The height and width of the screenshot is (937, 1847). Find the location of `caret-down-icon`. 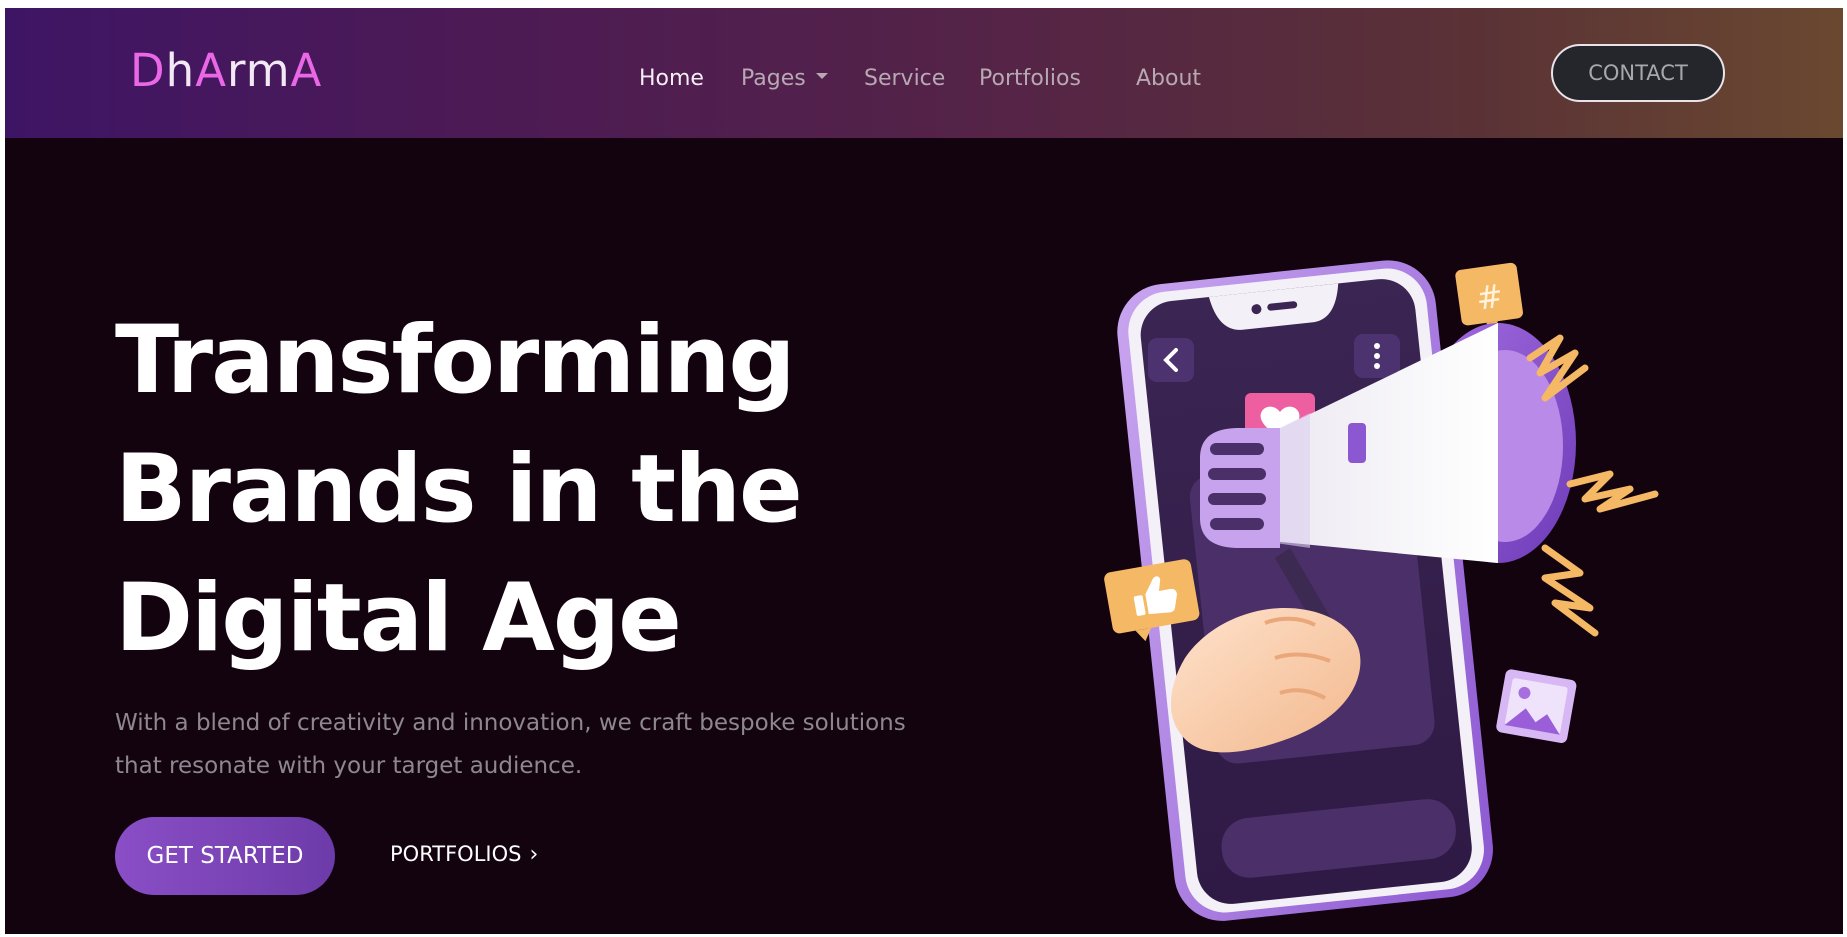

caret-down-icon is located at coordinates (821, 76).